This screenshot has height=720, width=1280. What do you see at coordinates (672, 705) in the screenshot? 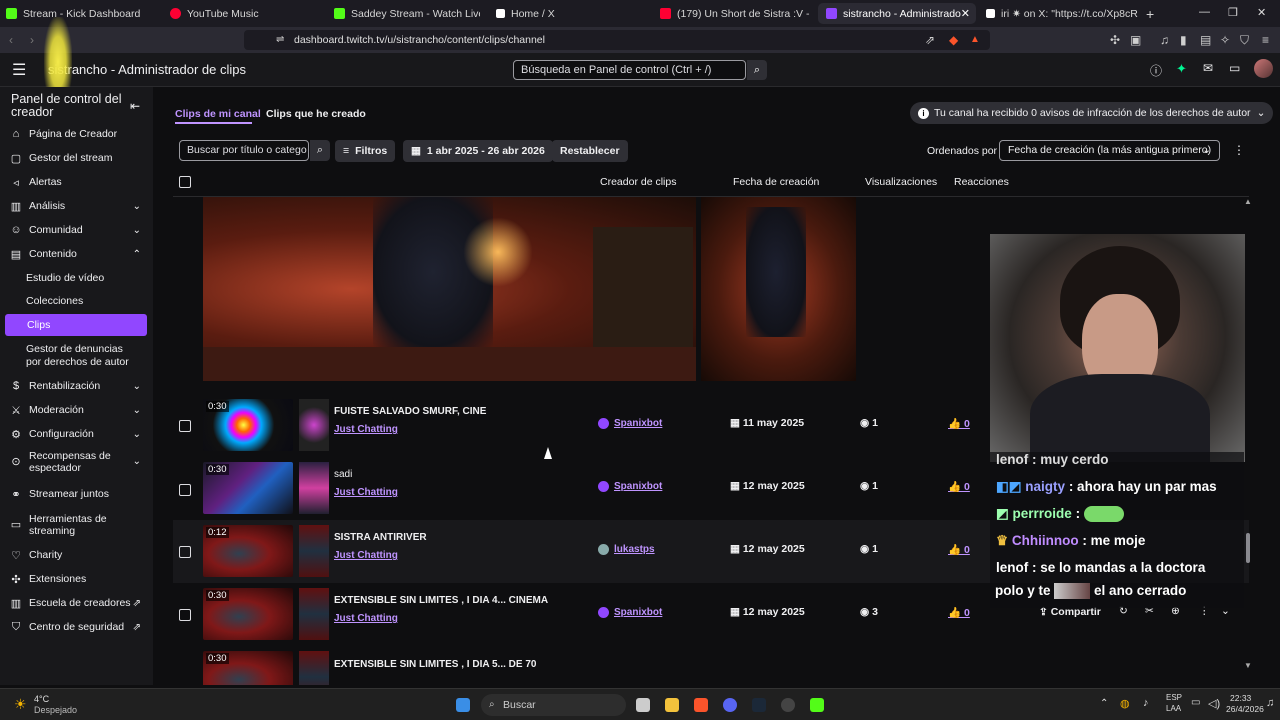
I see `file-explorer-icon` at bounding box center [672, 705].